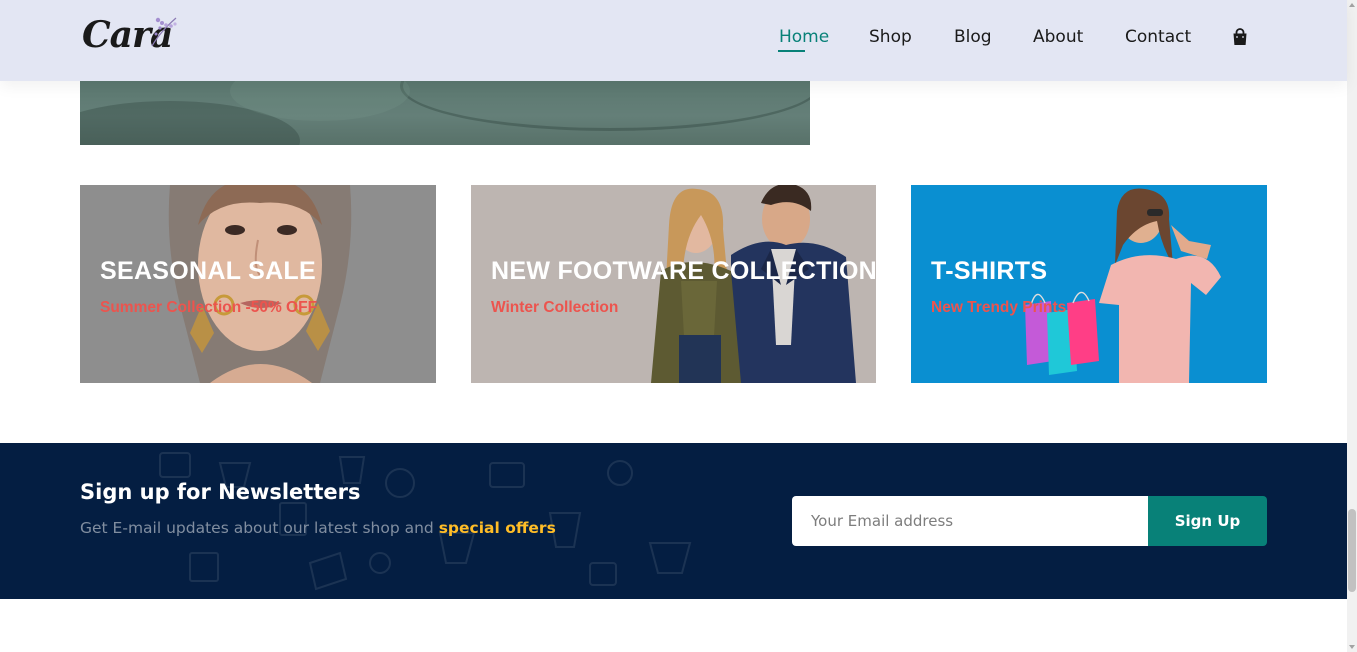 The image size is (1357, 652). What do you see at coordinates (220, 492) in the screenshot?
I see `newsletter-title: Sign up for Newsletters` at bounding box center [220, 492].